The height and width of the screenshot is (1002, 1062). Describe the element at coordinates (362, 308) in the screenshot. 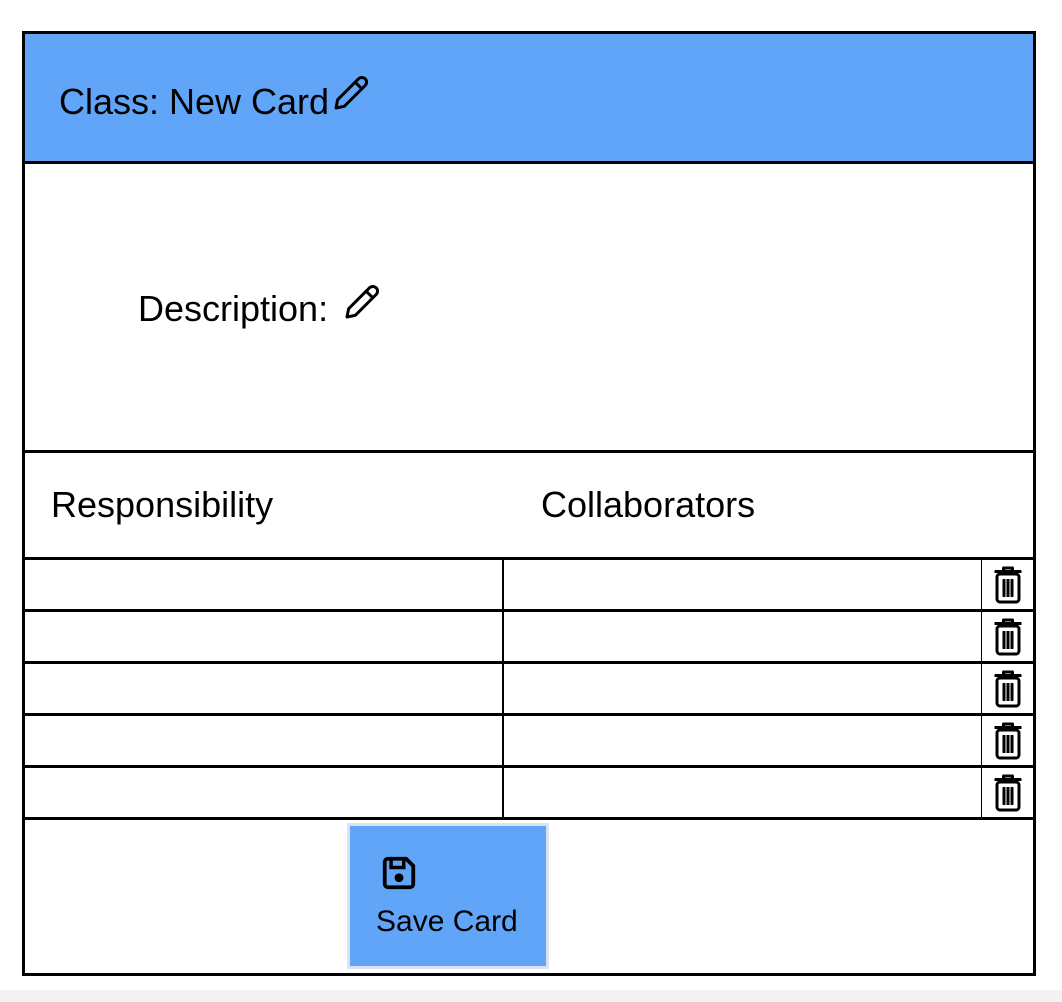

I see `edit-description-pencil-icon` at that location.